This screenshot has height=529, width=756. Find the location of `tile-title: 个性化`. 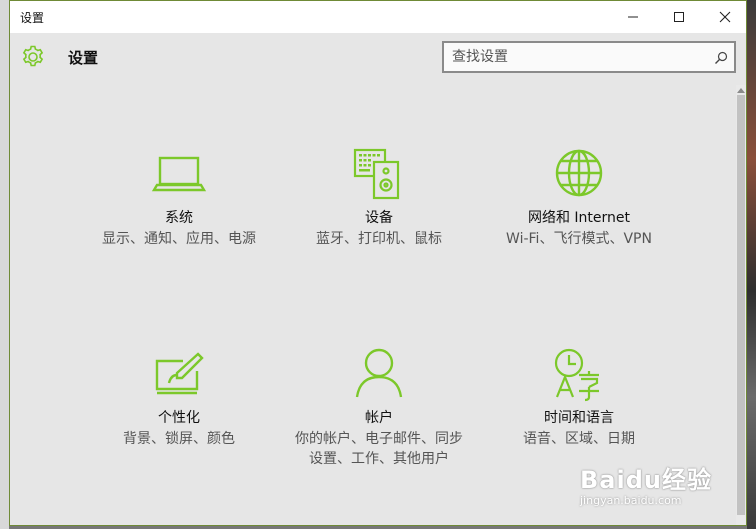

tile-title: 个性化 is located at coordinates (179, 418).